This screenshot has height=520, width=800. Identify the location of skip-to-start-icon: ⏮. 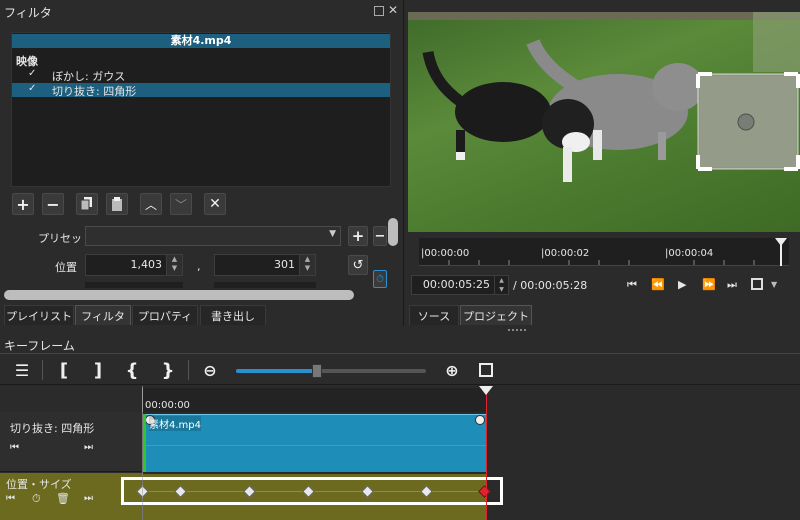
(632, 285).